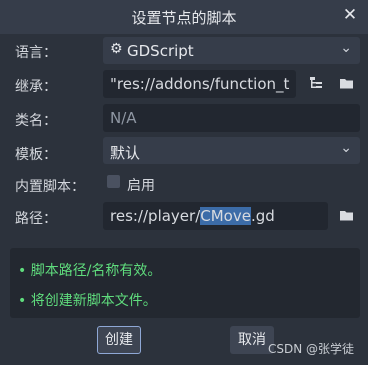 The image size is (368, 365). Describe the element at coordinates (125, 153) in the screenshot. I see `template-value: 默认` at that location.